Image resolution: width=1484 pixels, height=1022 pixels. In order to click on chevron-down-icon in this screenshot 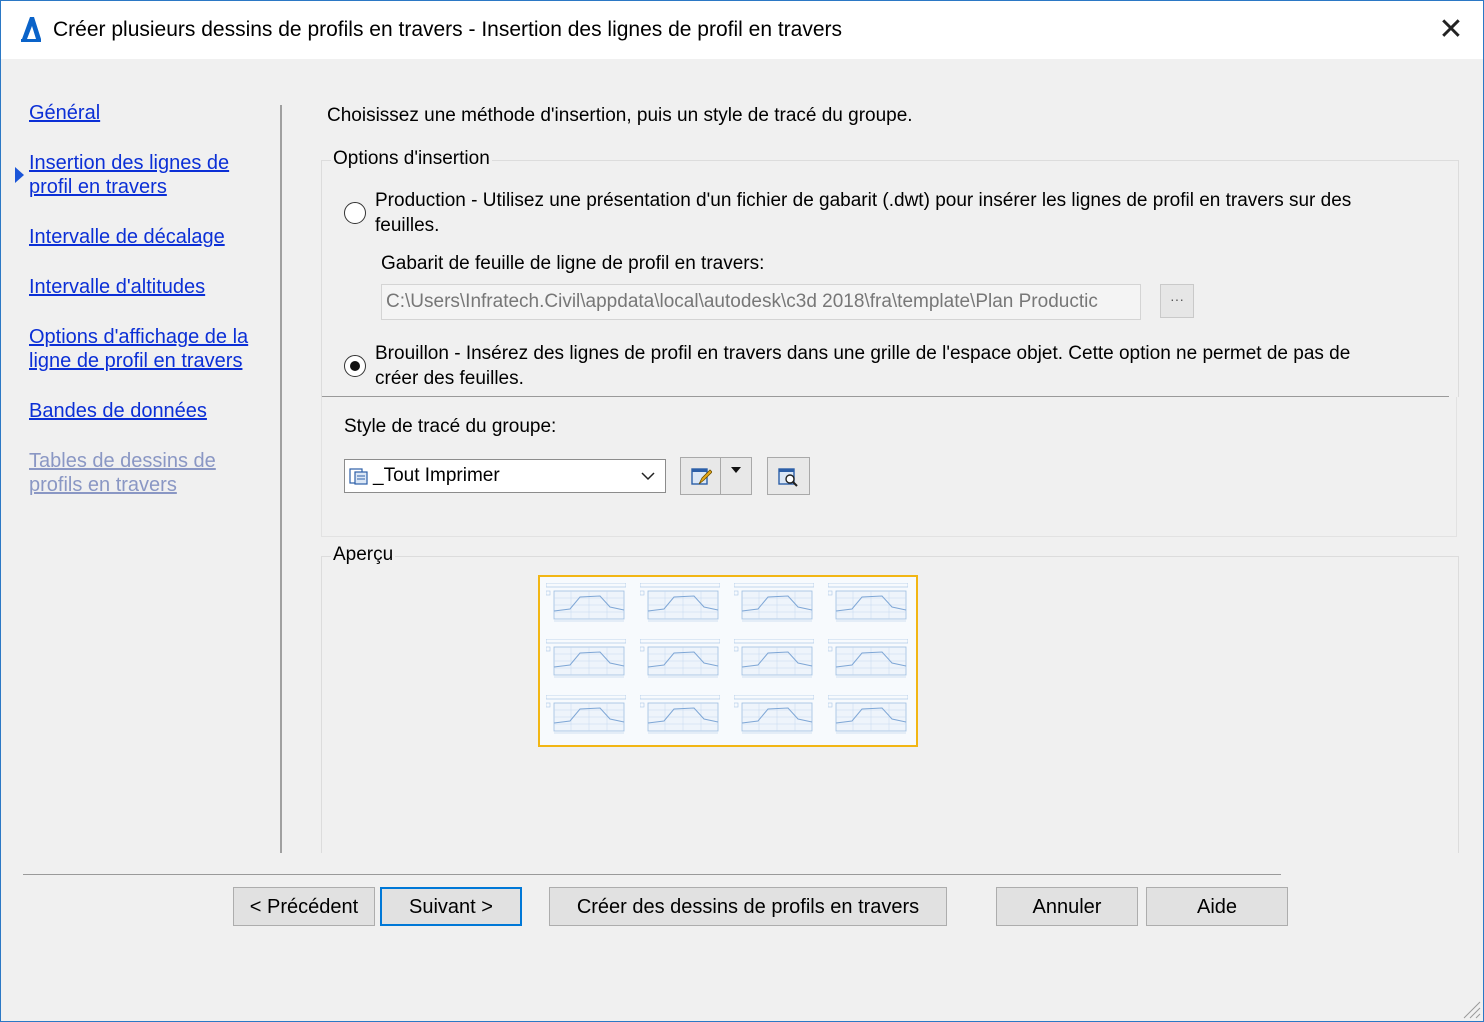, I will do `click(648, 476)`.